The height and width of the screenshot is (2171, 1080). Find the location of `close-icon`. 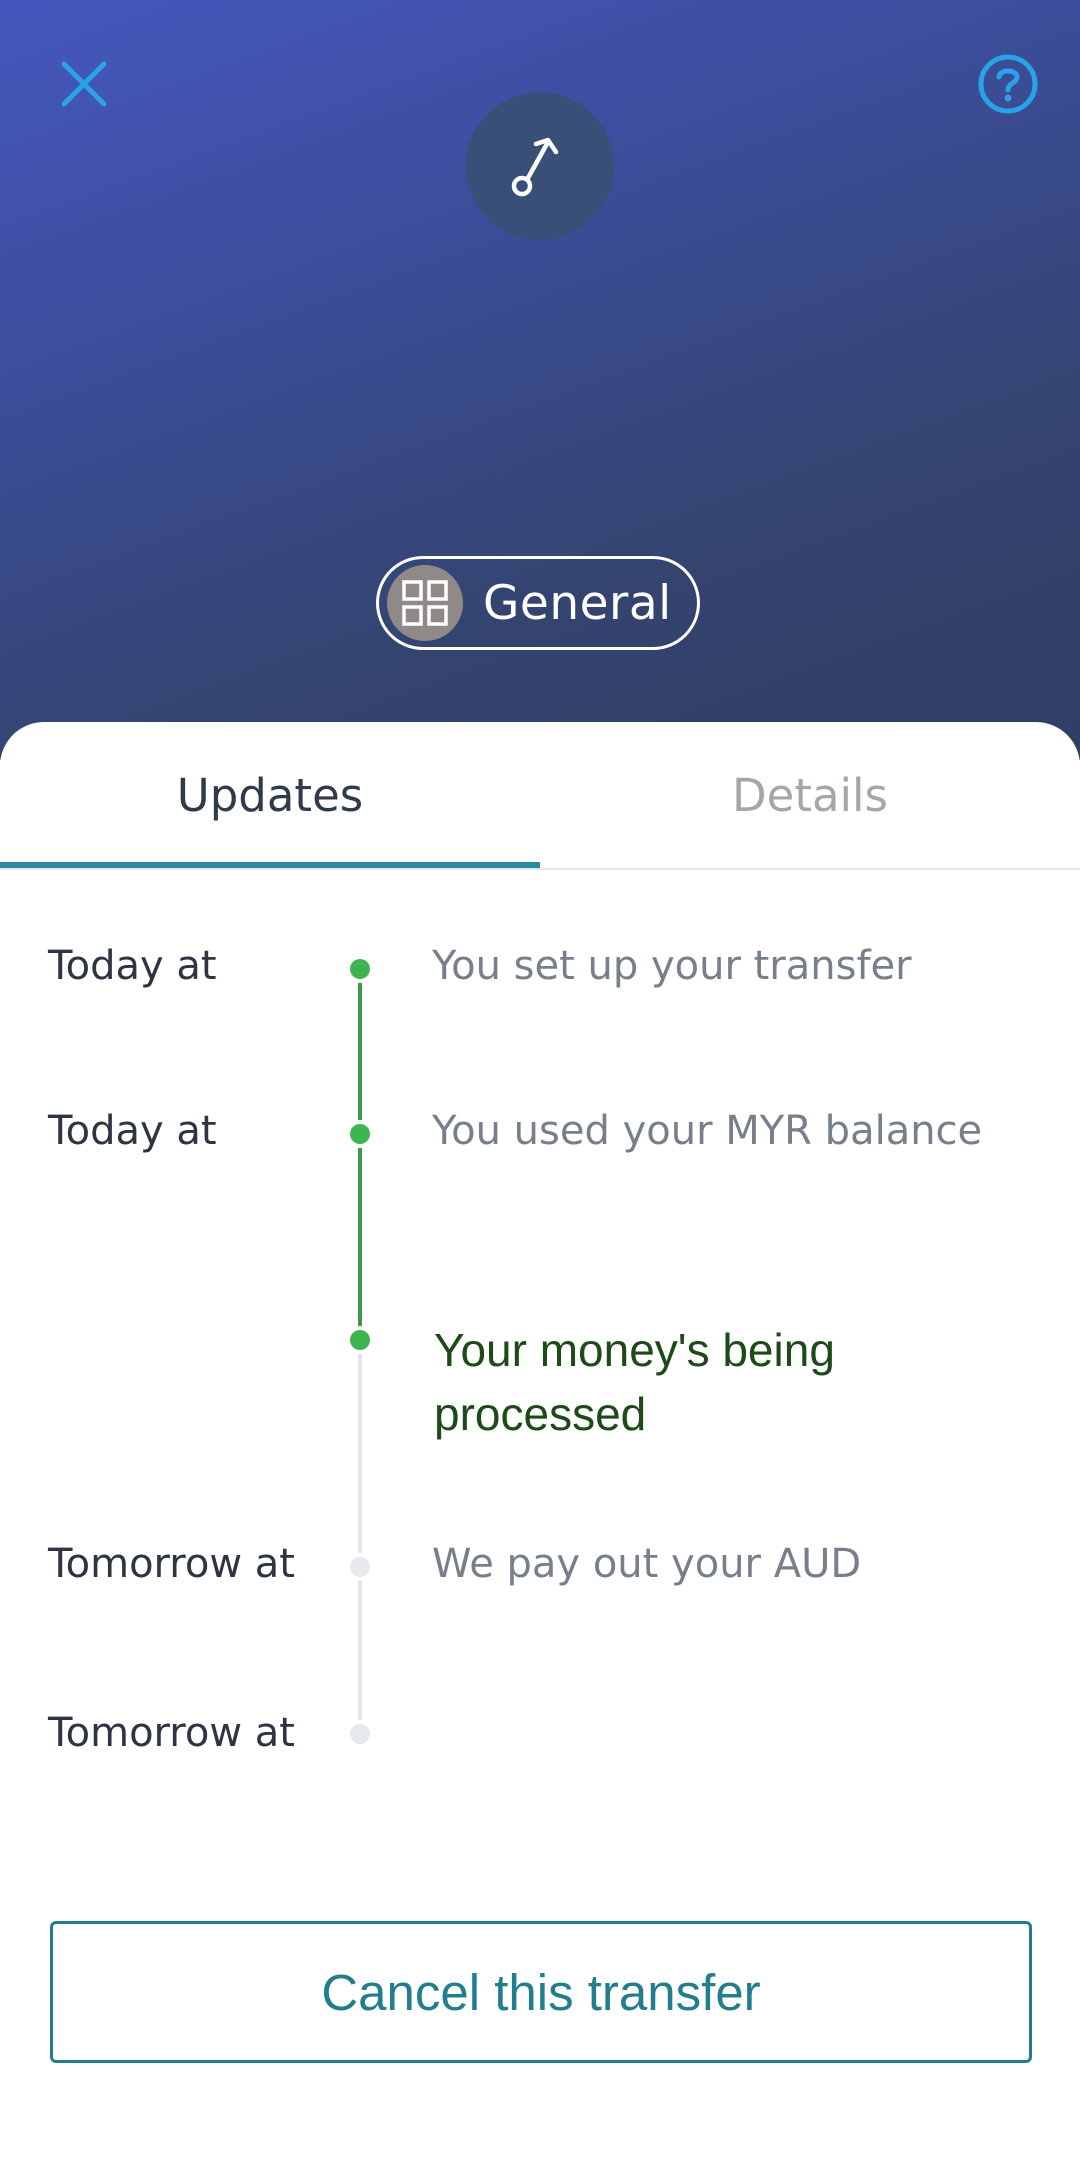

close-icon is located at coordinates (84, 84).